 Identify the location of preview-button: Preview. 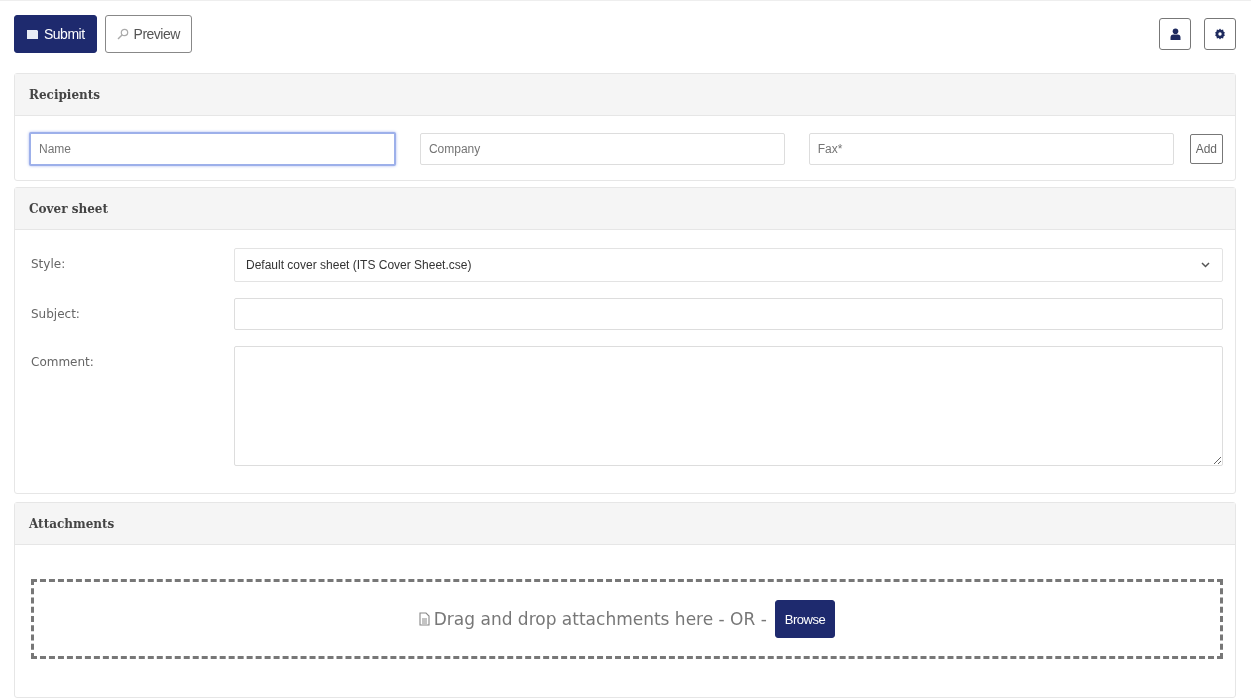
(148, 34).